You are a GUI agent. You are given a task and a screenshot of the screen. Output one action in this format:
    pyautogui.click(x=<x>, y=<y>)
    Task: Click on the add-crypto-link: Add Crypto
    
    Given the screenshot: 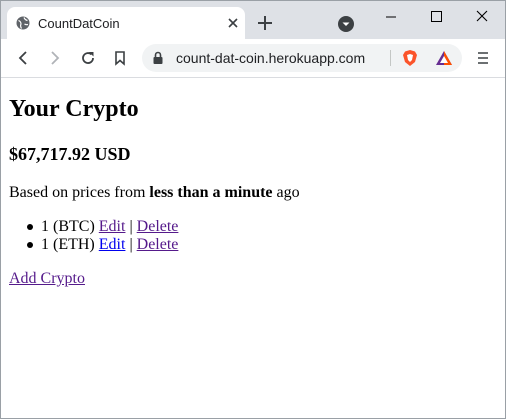 What is the action you would take?
    pyautogui.click(x=47, y=279)
    